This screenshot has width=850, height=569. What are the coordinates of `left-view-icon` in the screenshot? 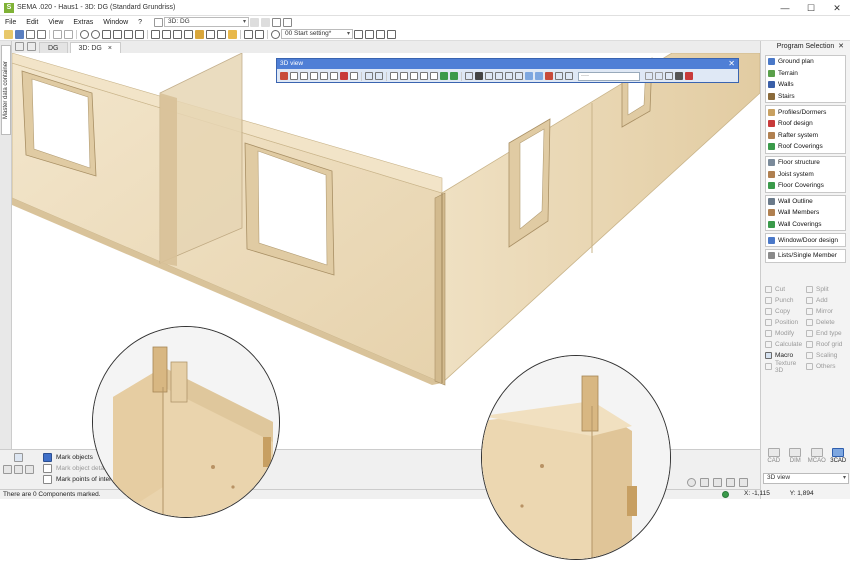 It's located at (314, 76).